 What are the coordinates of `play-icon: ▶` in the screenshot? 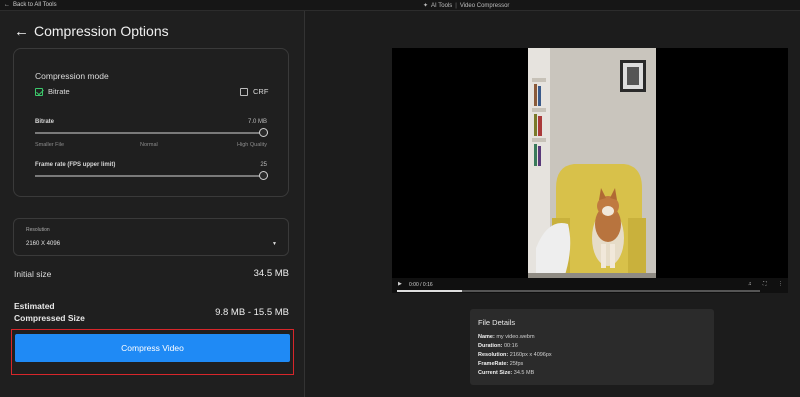 It's located at (400, 284).